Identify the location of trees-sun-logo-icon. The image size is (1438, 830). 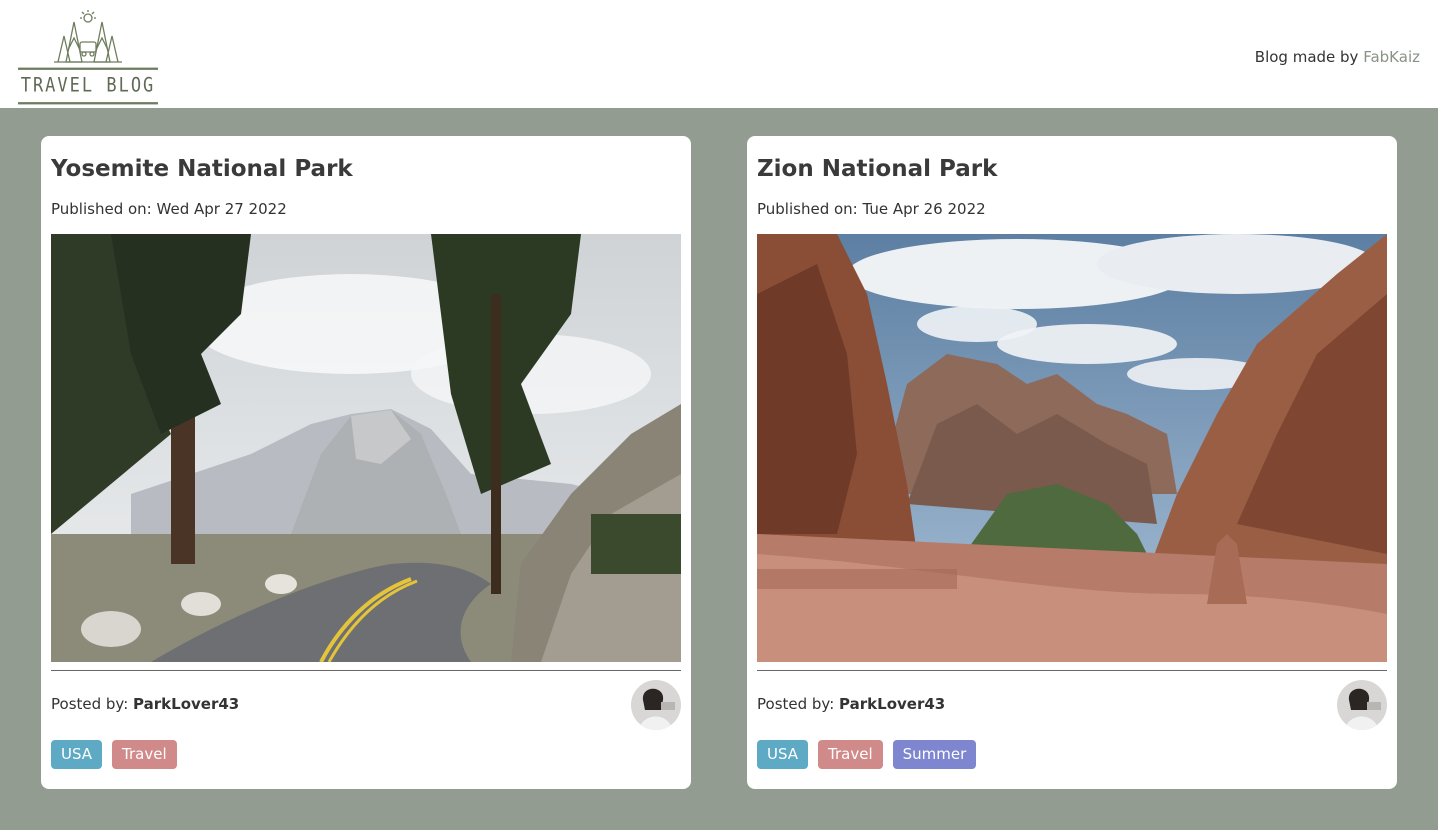
(88, 36).